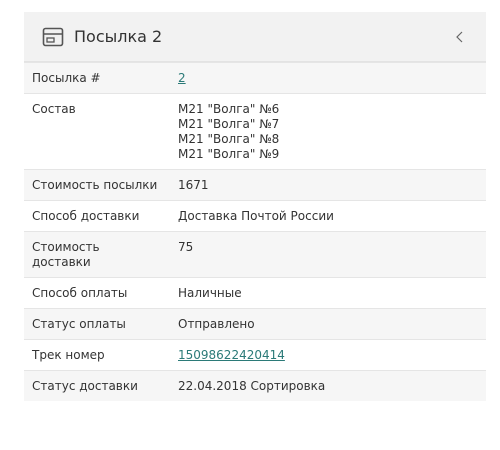 Image resolution: width=500 pixels, height=450 pixels. I want to click on list-item: M21 "Волга" №9, so click(229, 154).